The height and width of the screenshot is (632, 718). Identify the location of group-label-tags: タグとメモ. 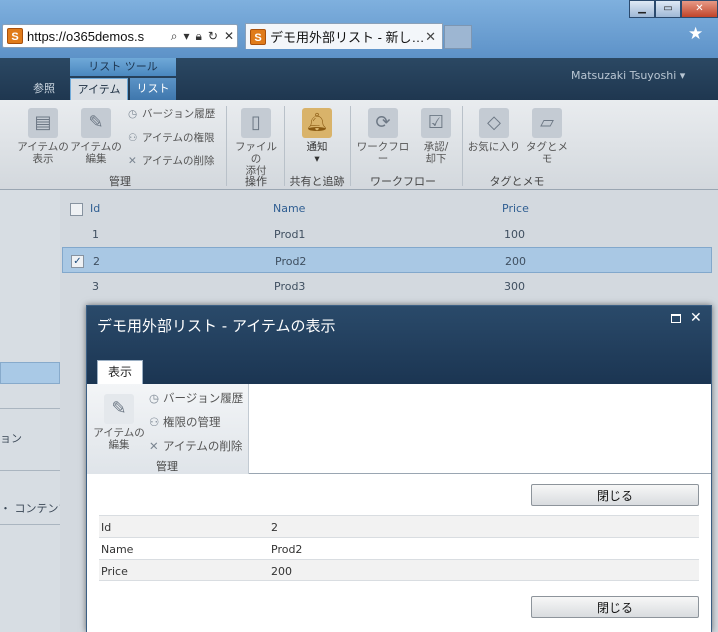
(517, 181).